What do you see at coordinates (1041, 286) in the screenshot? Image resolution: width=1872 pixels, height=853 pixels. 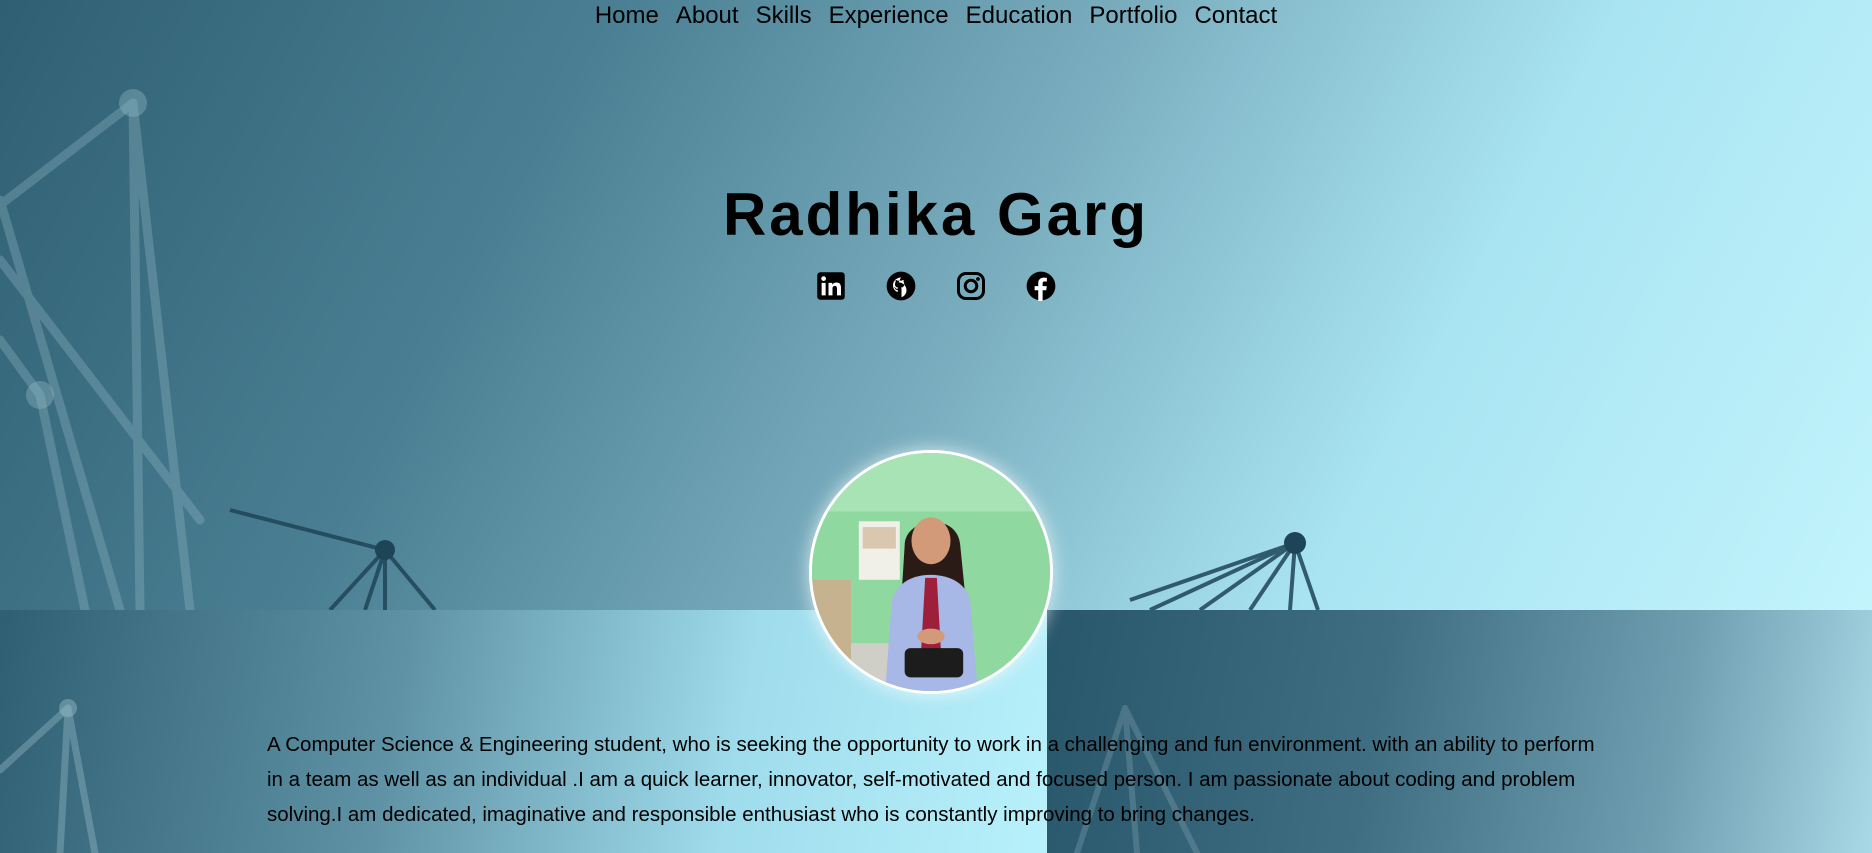 I see `facebook-icon` at bounding box center [1041, 286].